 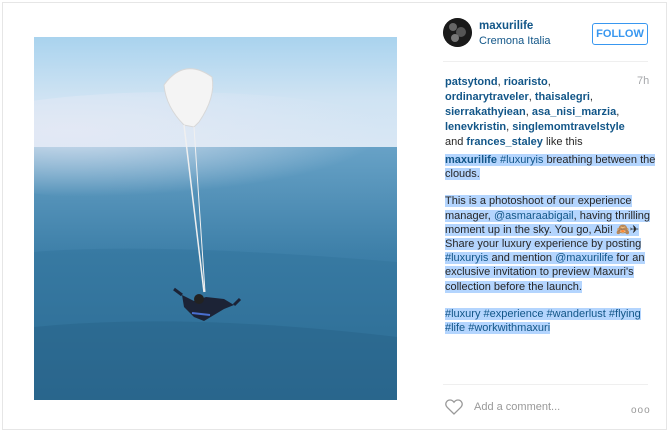 I want to click on header-divider, so click(x=545, y=61).